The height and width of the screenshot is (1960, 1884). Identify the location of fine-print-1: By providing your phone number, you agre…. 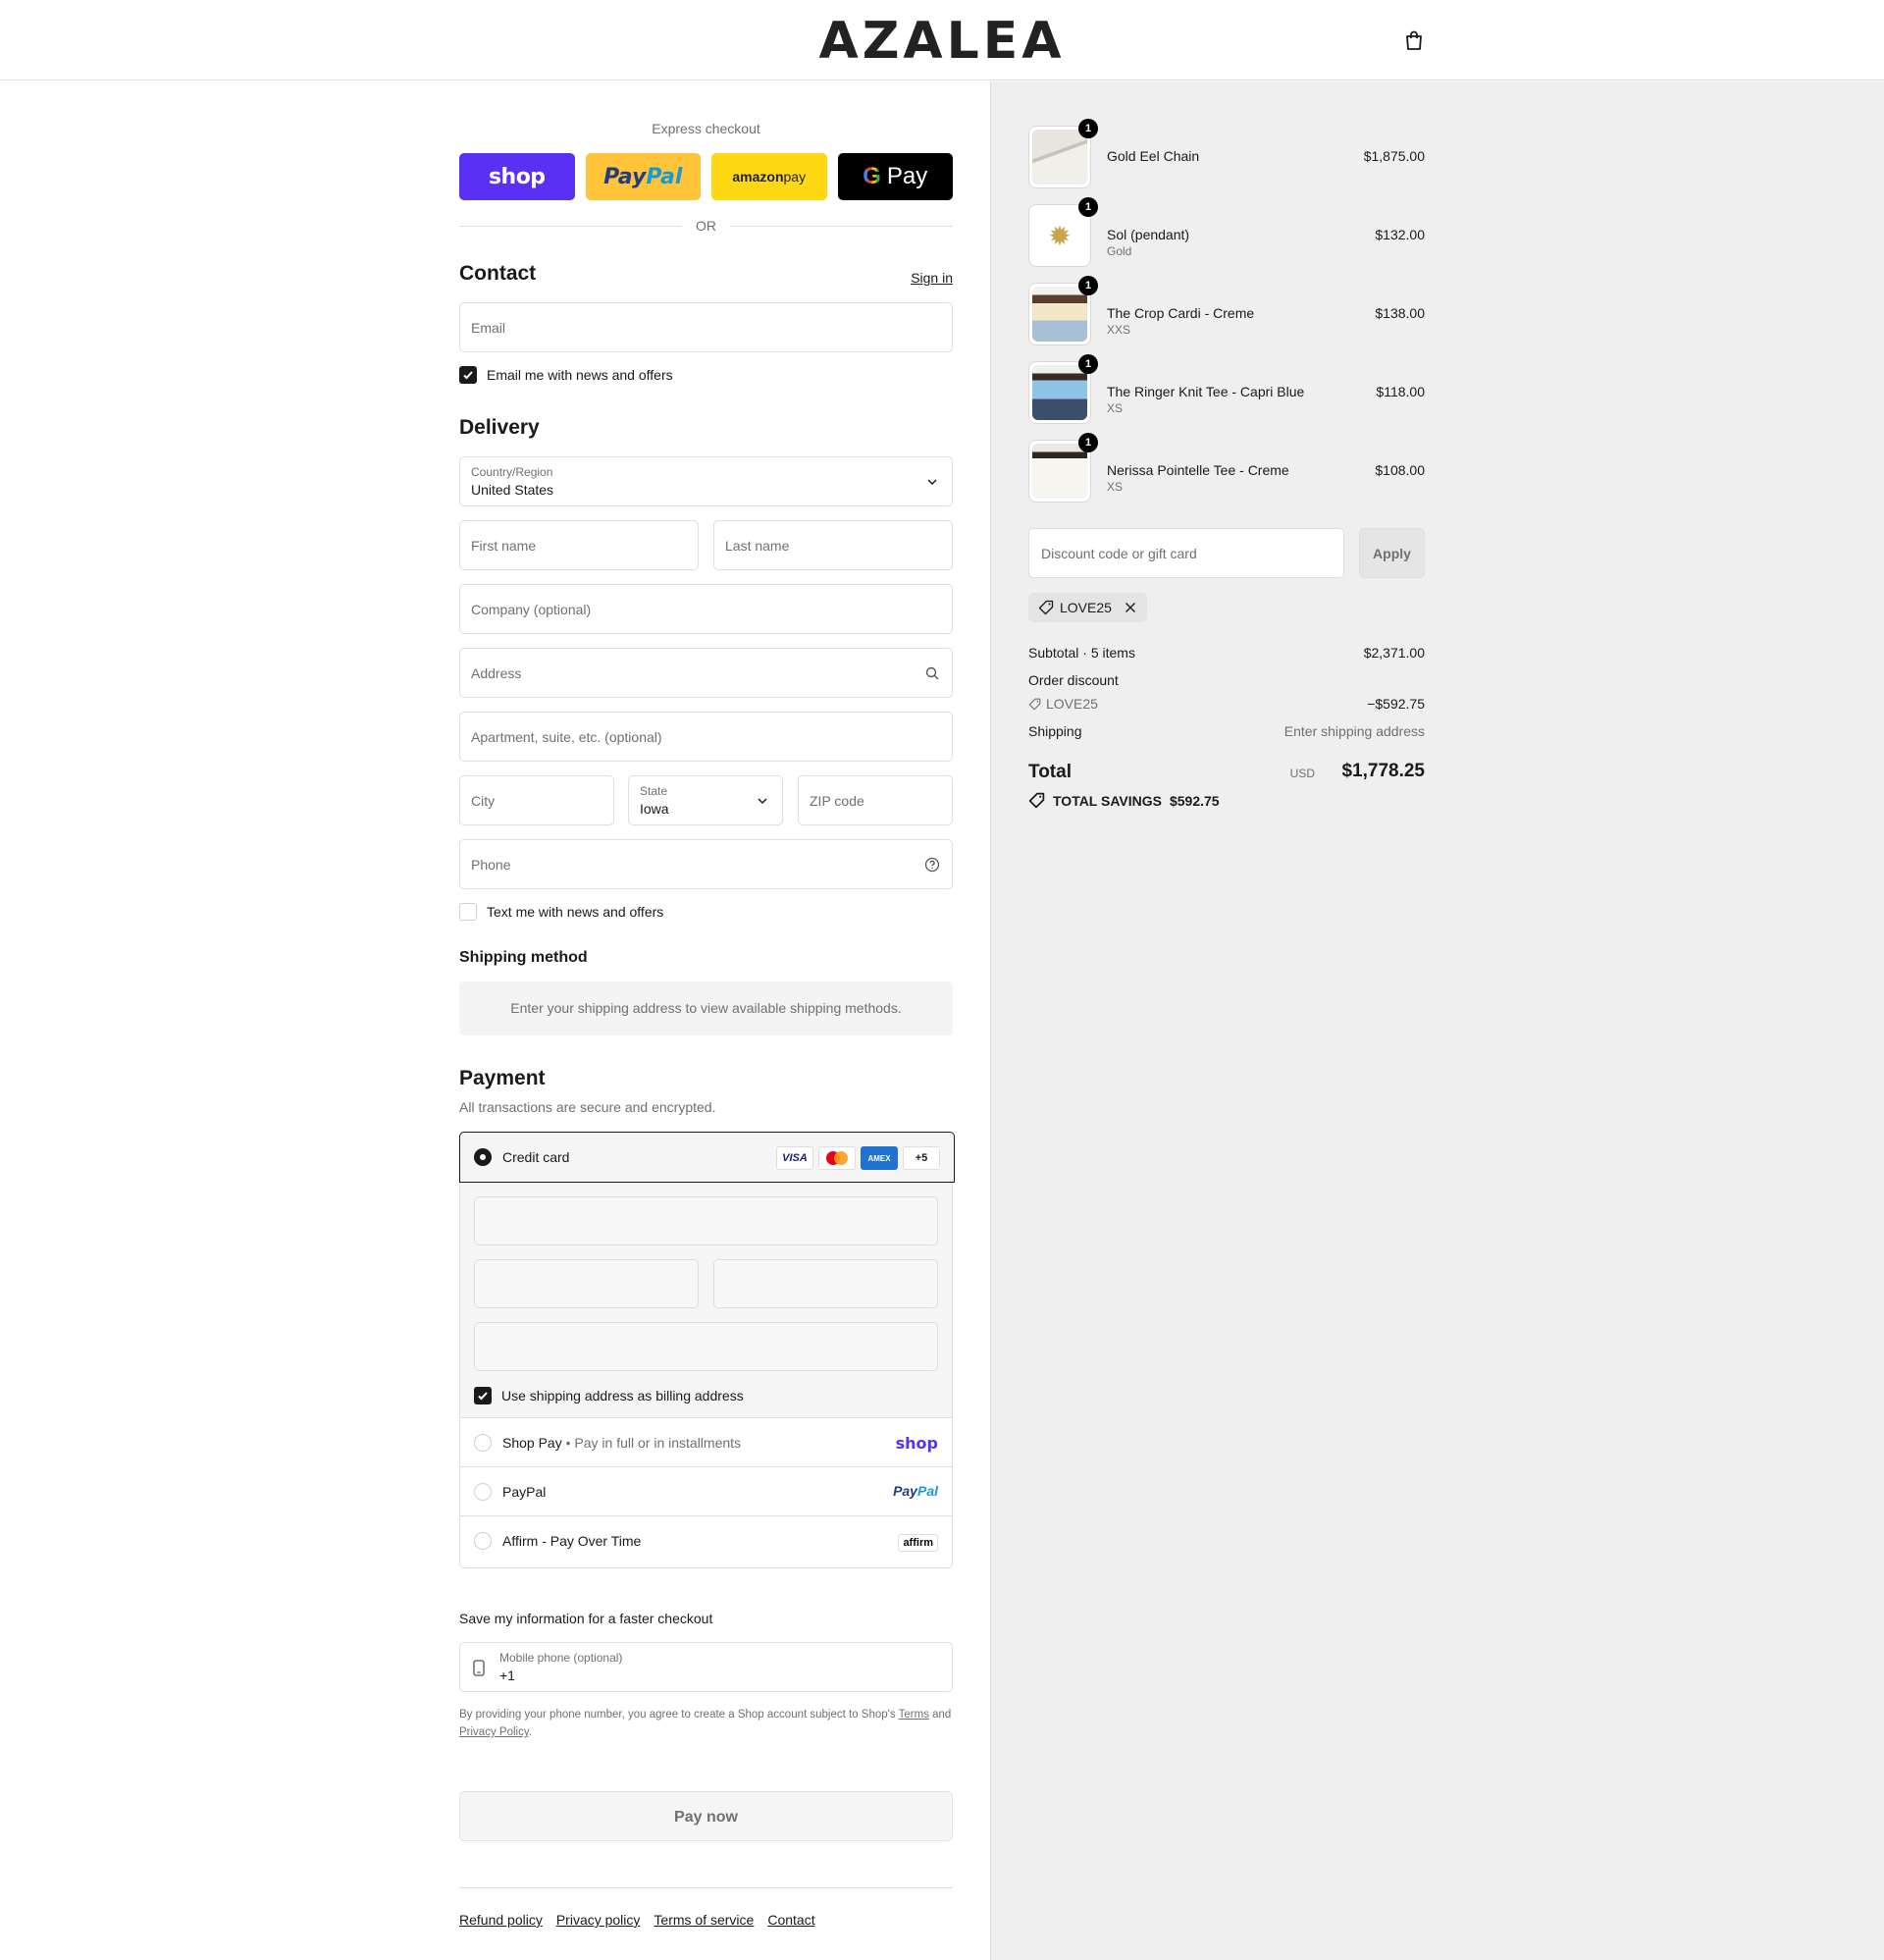
(679, 1715).